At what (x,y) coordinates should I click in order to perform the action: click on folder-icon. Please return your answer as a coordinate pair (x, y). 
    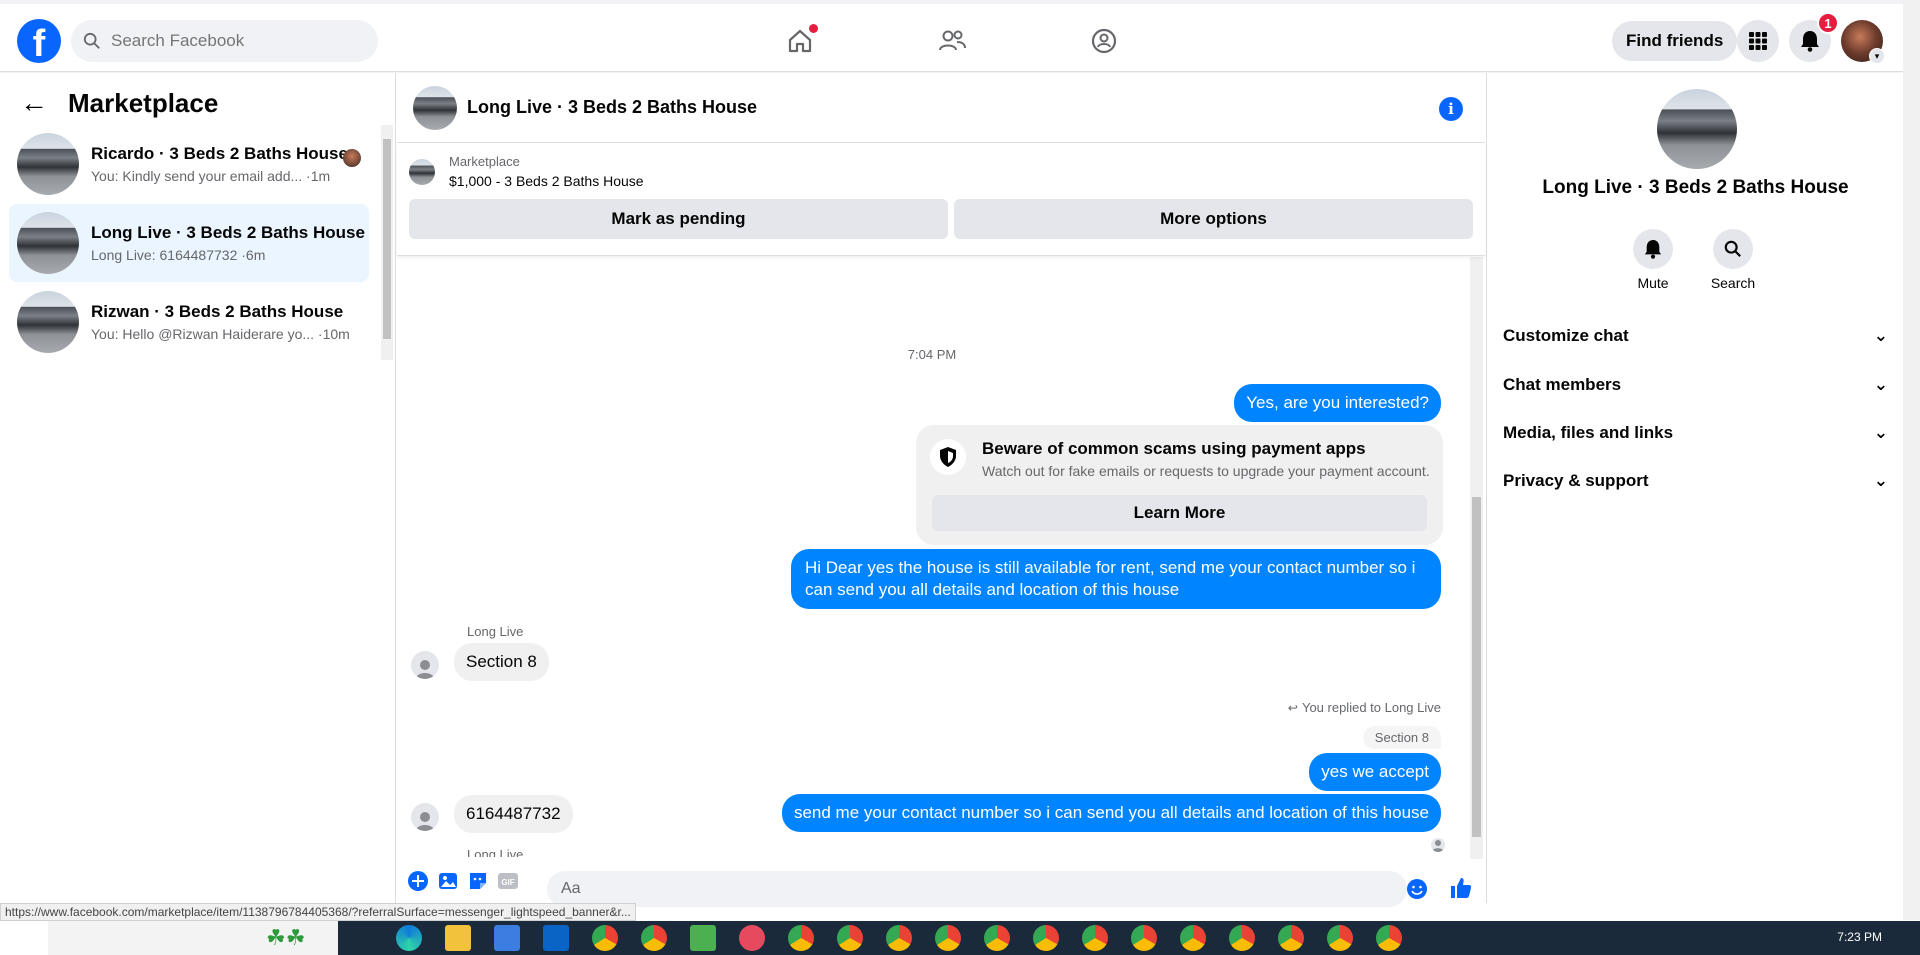
    Looking at the image, I should click on (458, 938).